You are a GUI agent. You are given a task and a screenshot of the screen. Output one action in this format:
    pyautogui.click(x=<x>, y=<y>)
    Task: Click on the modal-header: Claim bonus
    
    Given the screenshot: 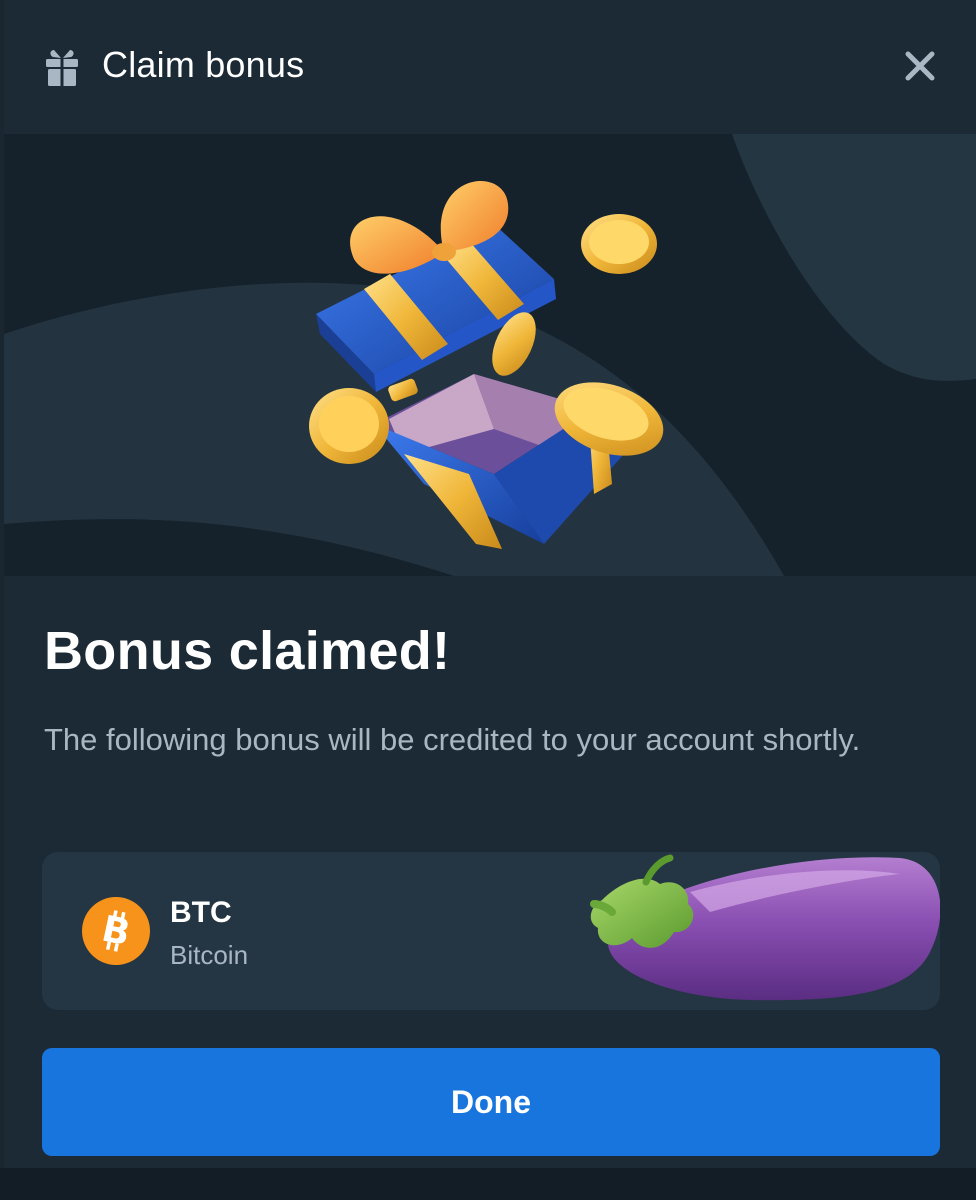 What is the action you would take?
    pyautogui.click(x=490, y=67)
    